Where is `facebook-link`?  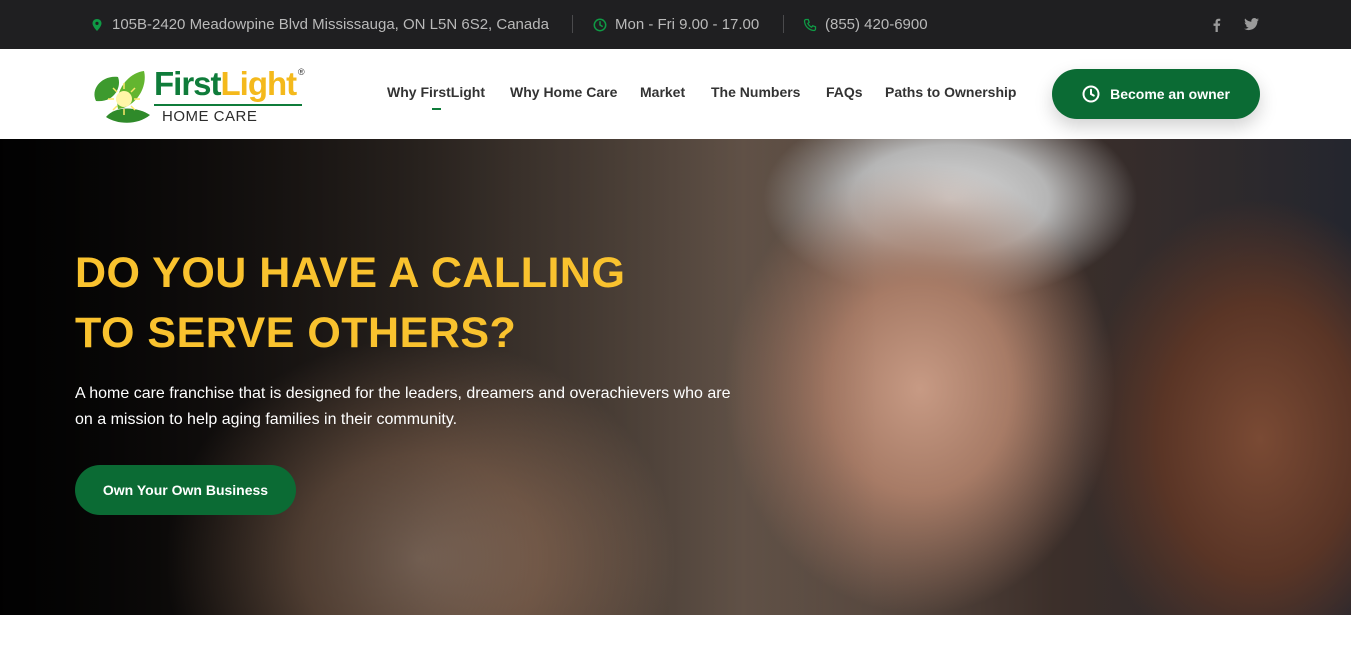 facebook-link is located at coordinates (1216, 24).